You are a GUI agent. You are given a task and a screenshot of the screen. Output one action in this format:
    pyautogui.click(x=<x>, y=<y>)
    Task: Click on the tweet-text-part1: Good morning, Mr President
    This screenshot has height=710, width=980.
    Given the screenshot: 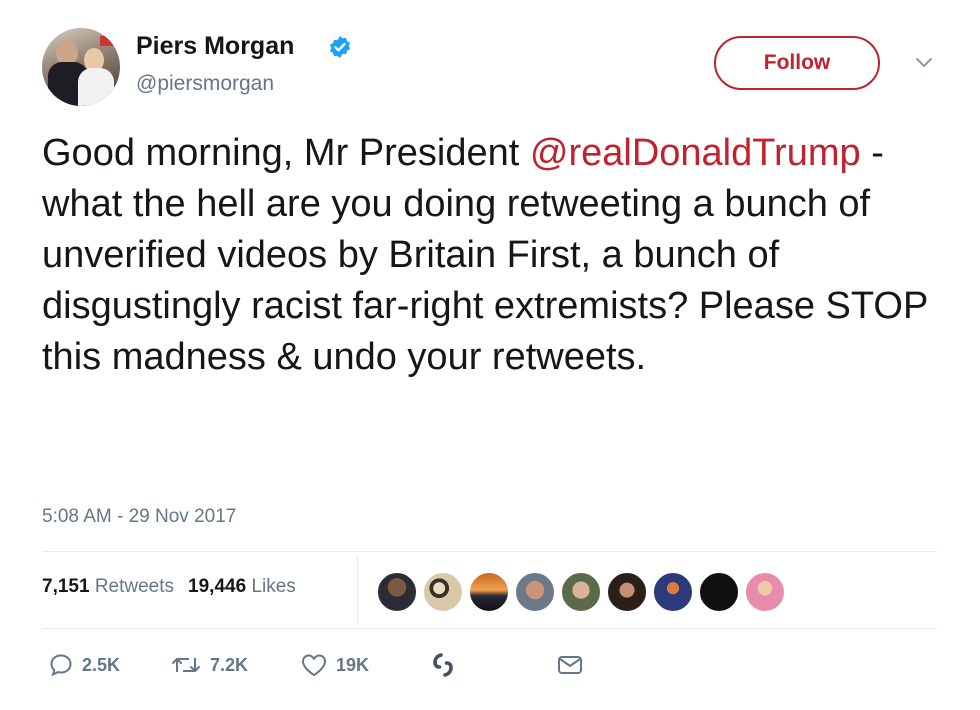 What is the action you would take?
    pyautogui.click(x=286, y=153)
    